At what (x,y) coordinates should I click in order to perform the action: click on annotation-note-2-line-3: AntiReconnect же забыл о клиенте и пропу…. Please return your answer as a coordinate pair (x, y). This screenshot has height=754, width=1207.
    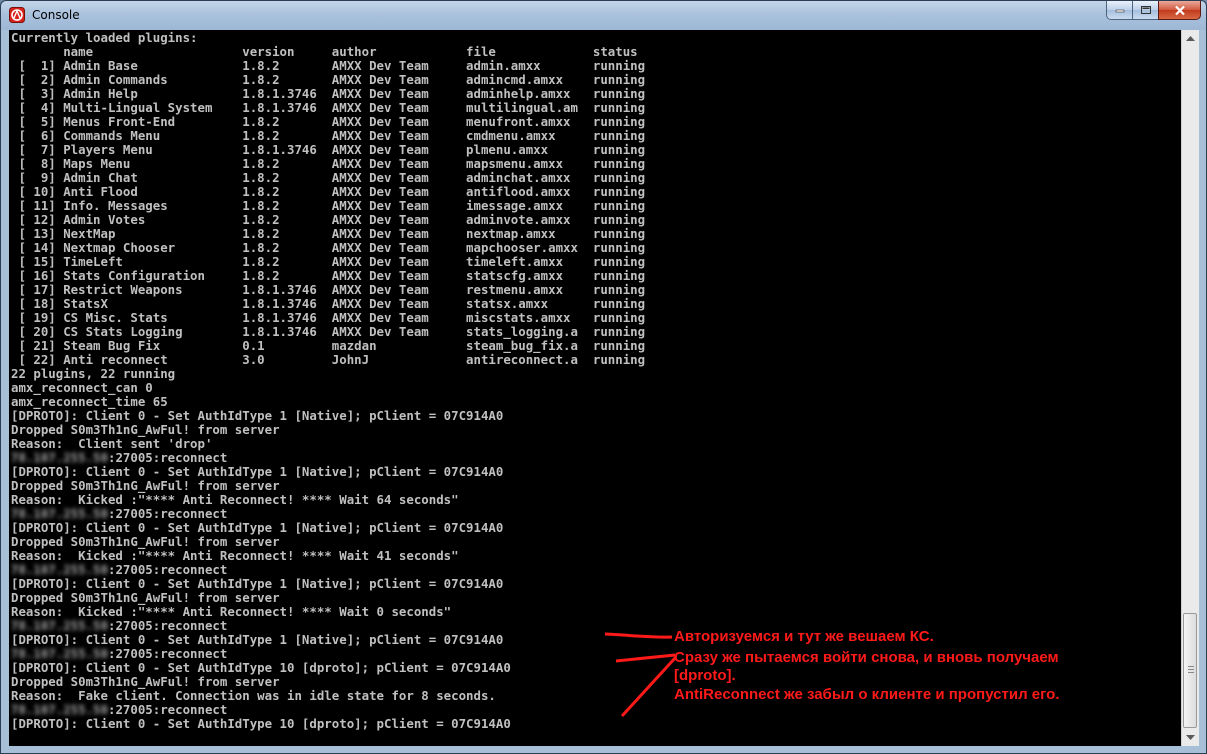
    Looking at the image, I should click on (867, 694).